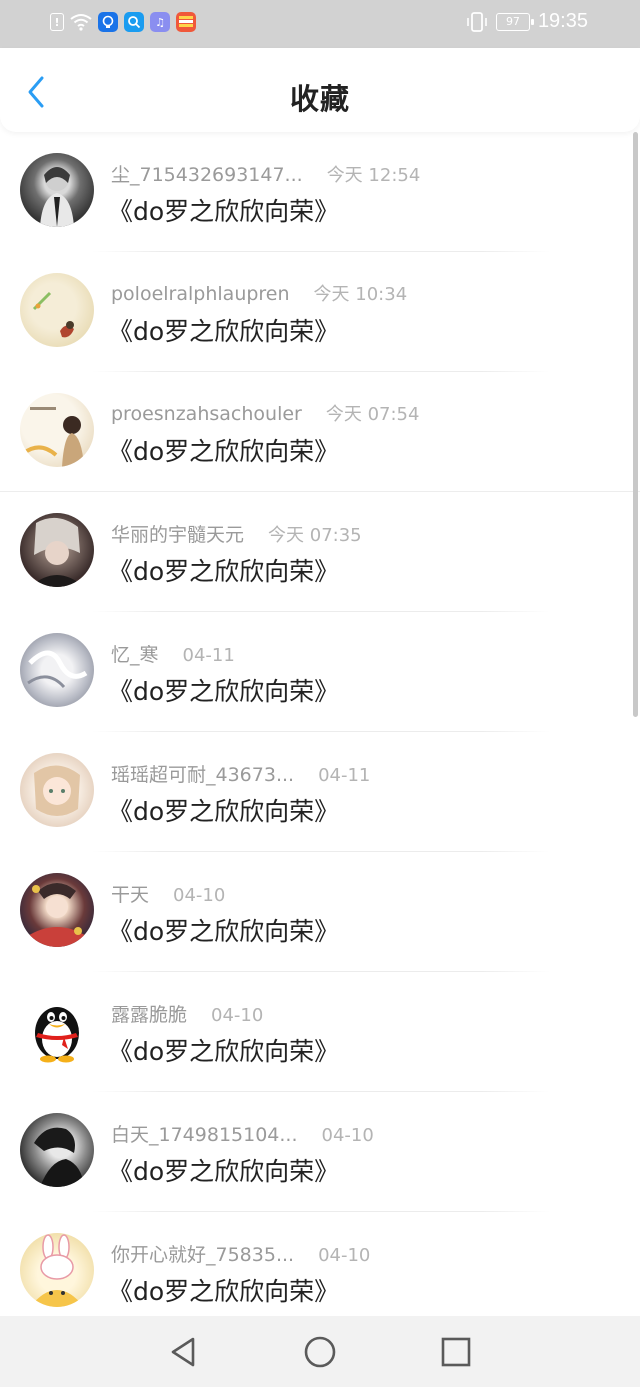  What do you see at coordinates (477, 21) in the screenshot?
I see `vibrate-icon` at bounding box center [477, 21].